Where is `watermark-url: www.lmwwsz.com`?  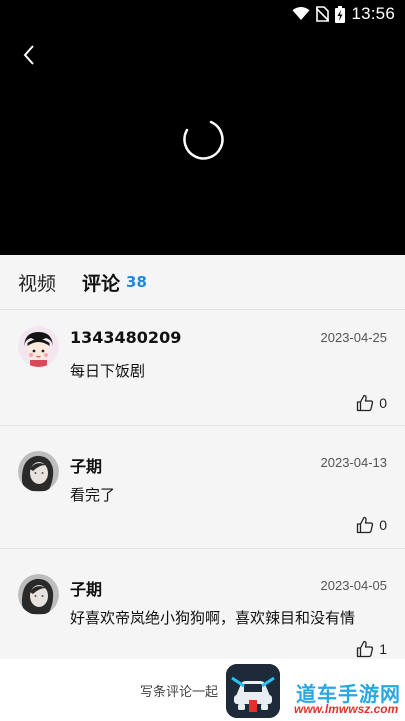 watermark-url: www.lmwwsz.com is located at coordinates (346, 709).